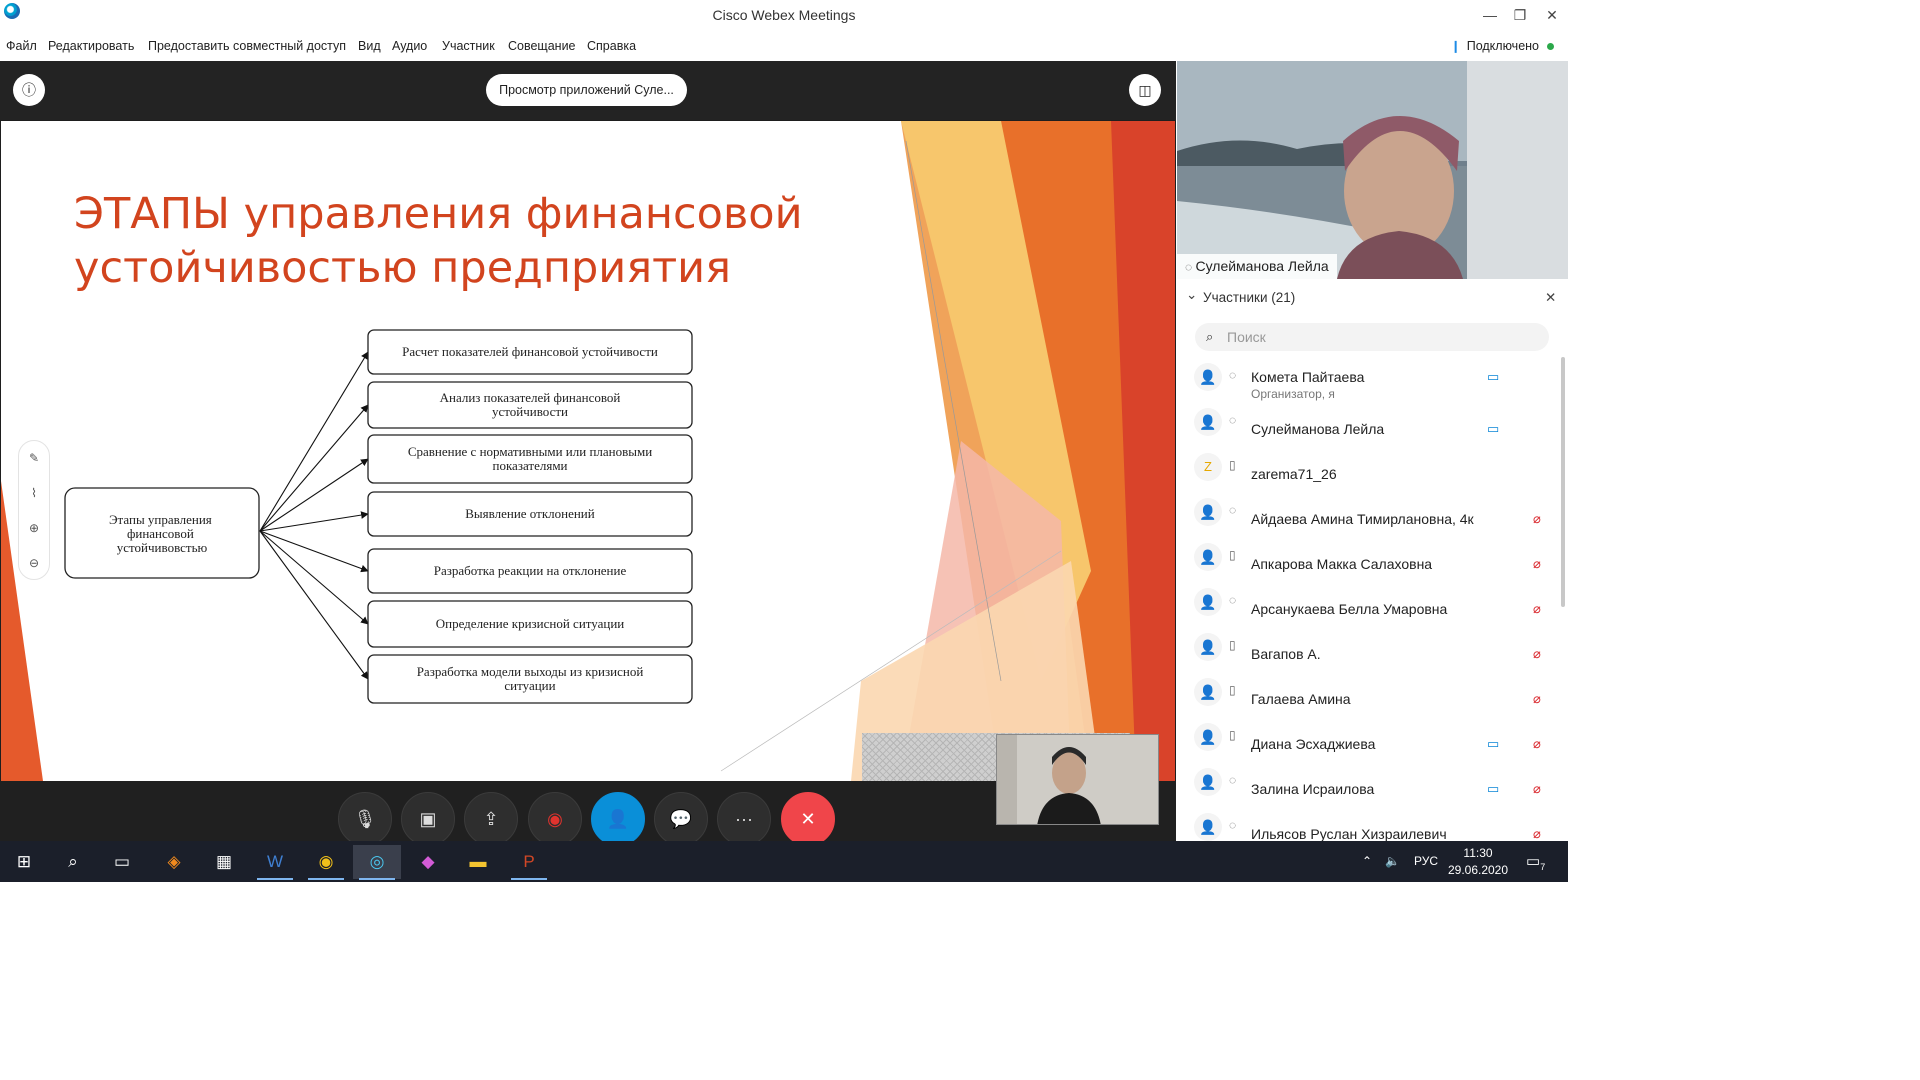 This screenshot has height=1080, width=1920. I want to click on close-window-button: ✕, so click(1552, 15).